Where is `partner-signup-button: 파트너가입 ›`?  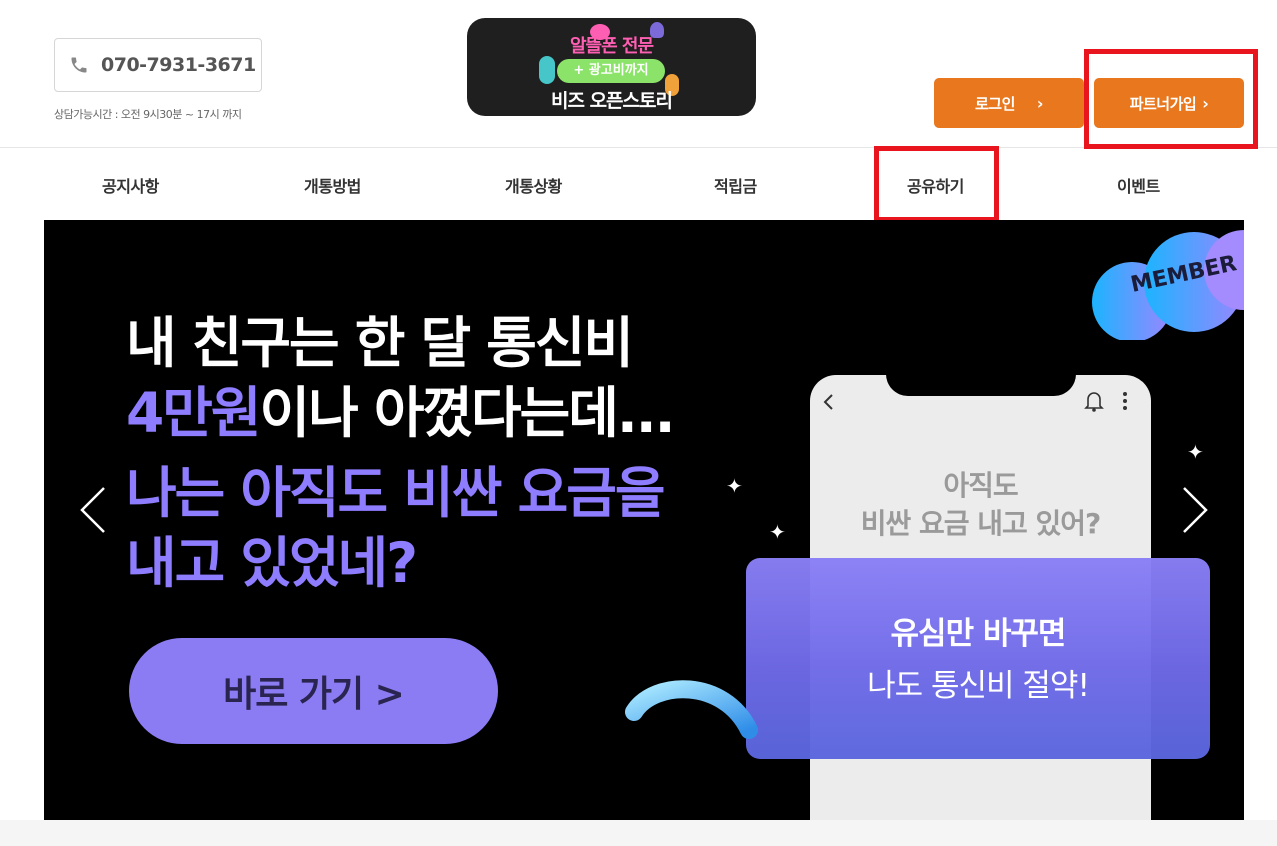 partner-signup-button: 파트너가입 › is located at coordinates (1169, 103).